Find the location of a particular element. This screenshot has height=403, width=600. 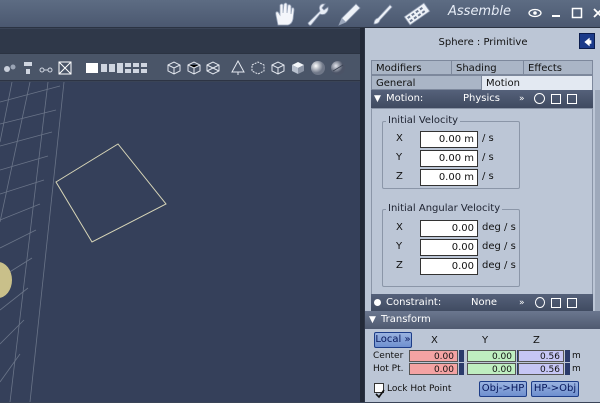

transform-label: Transform is located at coordinates (406, 319).